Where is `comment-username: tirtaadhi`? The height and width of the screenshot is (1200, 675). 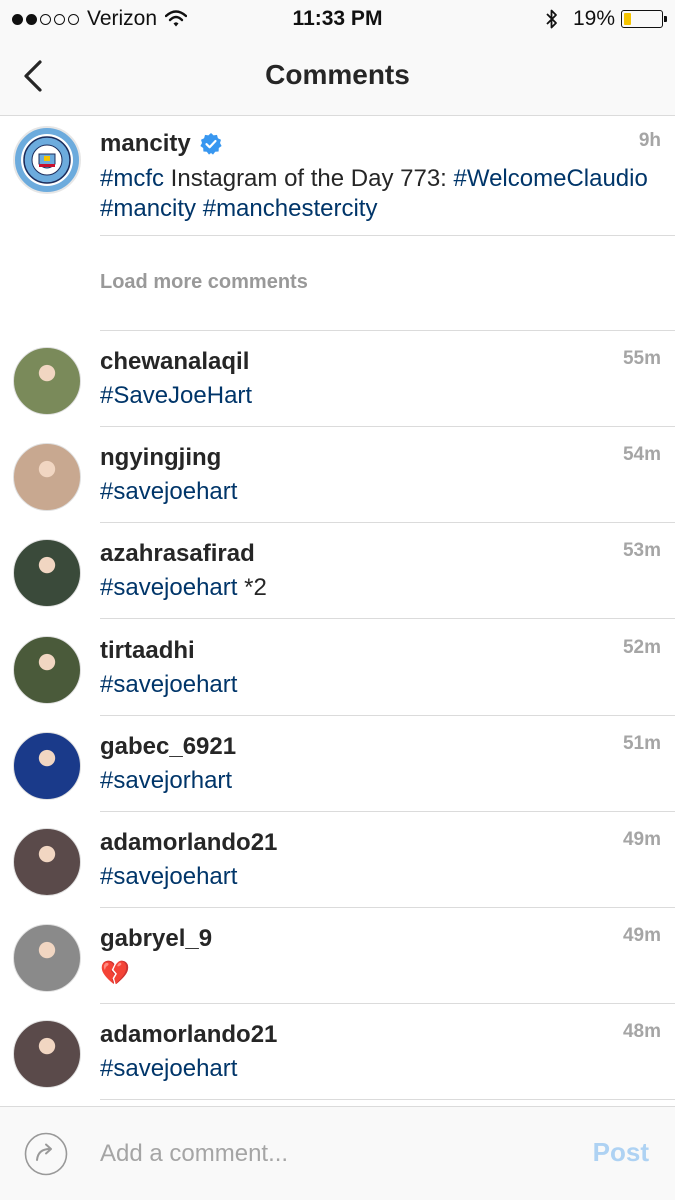 comment-username: tirtaadhi is located at coordinates (147, 651).